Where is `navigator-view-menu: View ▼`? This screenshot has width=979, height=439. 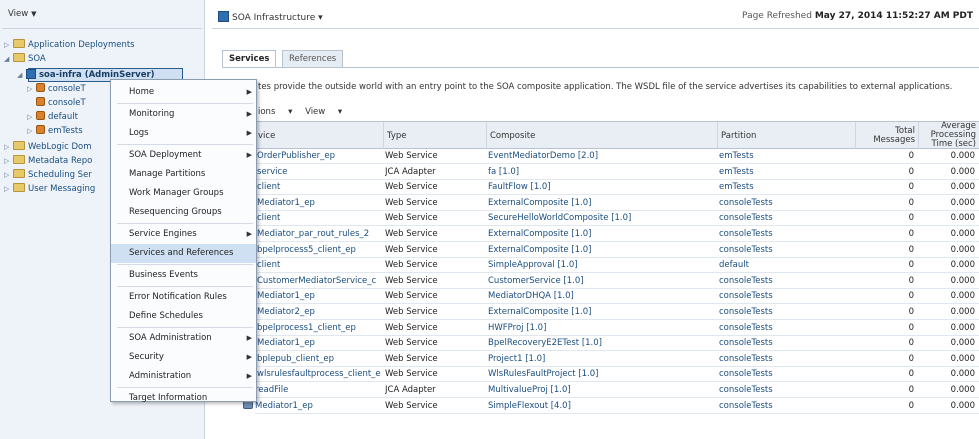 navigator-view-menu: View ▼ is located at coordinates (22, 14).